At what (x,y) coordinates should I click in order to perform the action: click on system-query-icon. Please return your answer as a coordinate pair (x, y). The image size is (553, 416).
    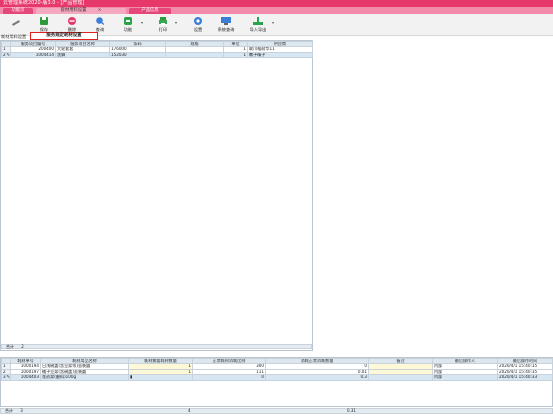
    Looking at the image, I should click on (226, 21).